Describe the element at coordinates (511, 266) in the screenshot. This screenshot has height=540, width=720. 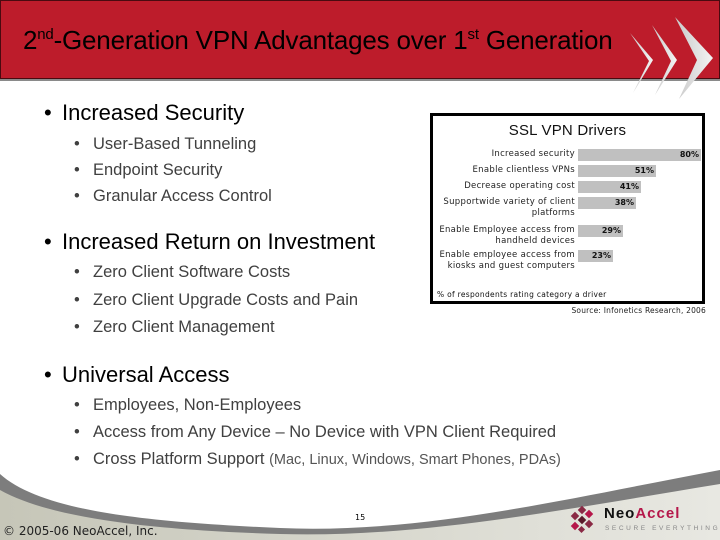
I see `chart-category-label-line: kiosks and guest computers` at that location.